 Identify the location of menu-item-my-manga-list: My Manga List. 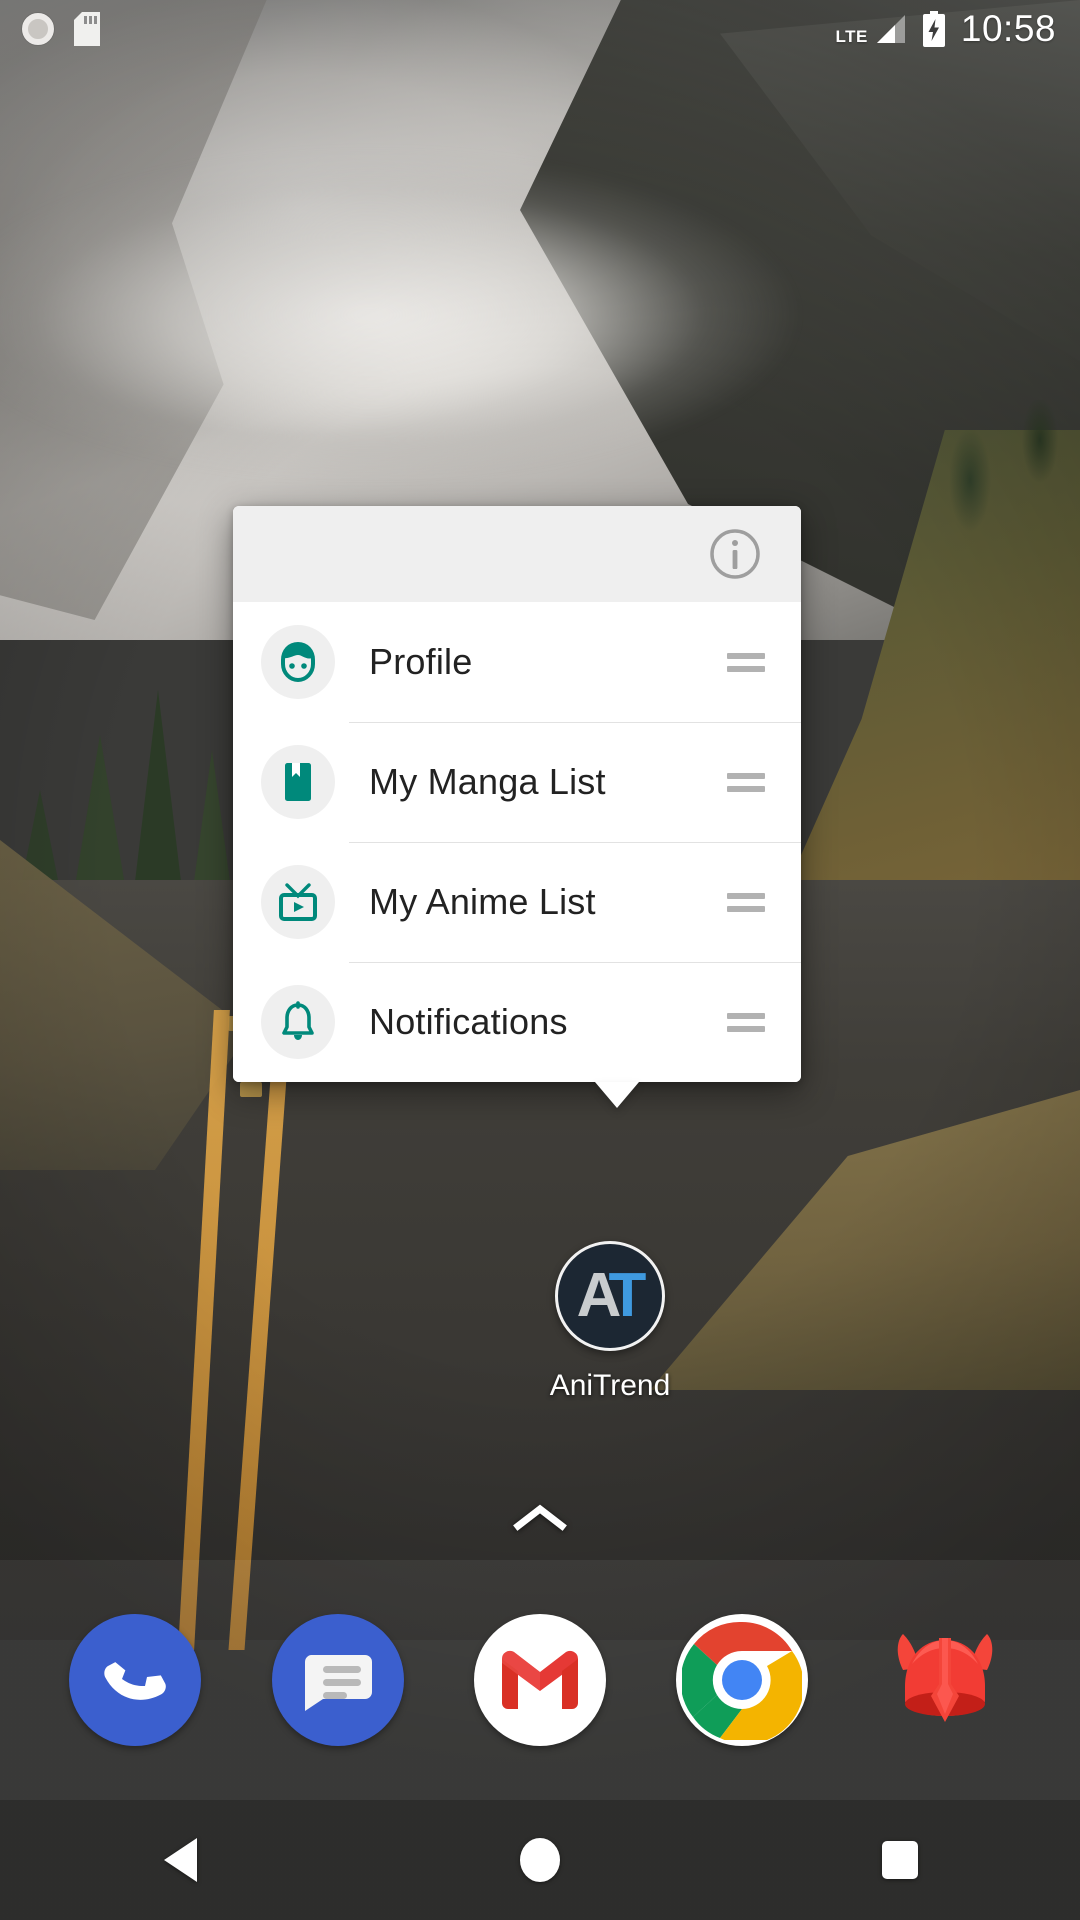
(517, 782).